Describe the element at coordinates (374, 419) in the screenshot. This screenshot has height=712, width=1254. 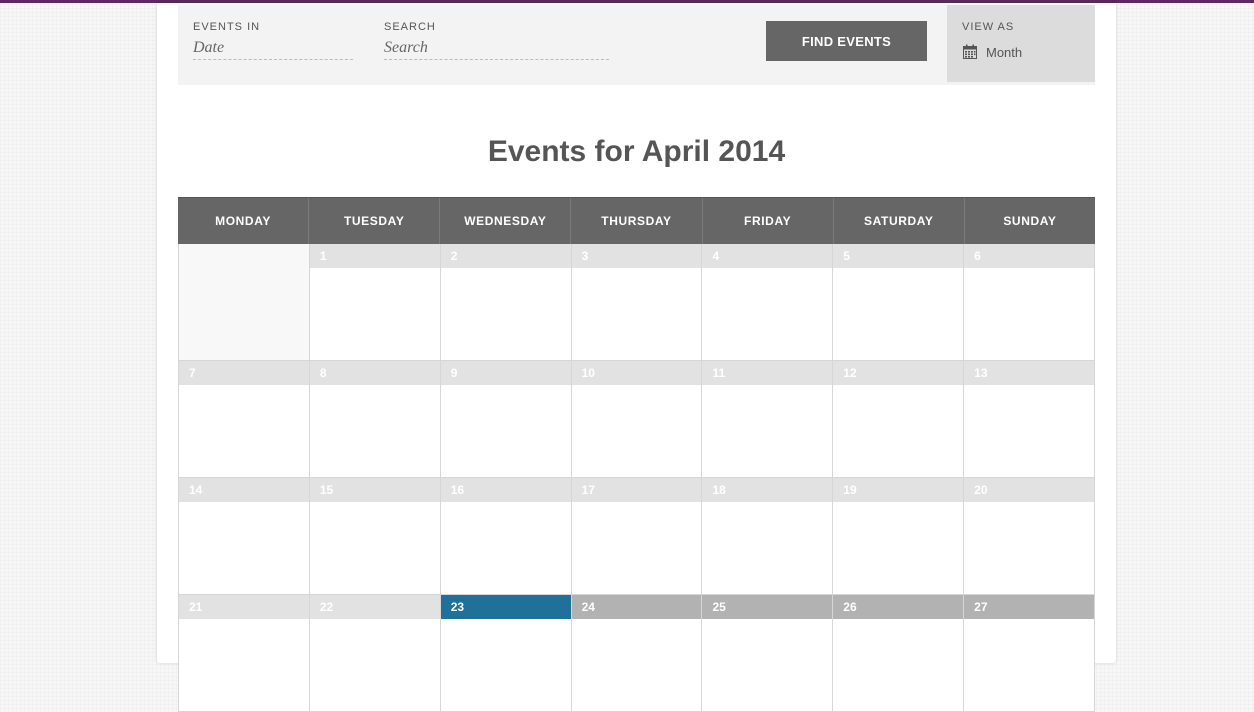
I see `calendar-day: 8` at that location.